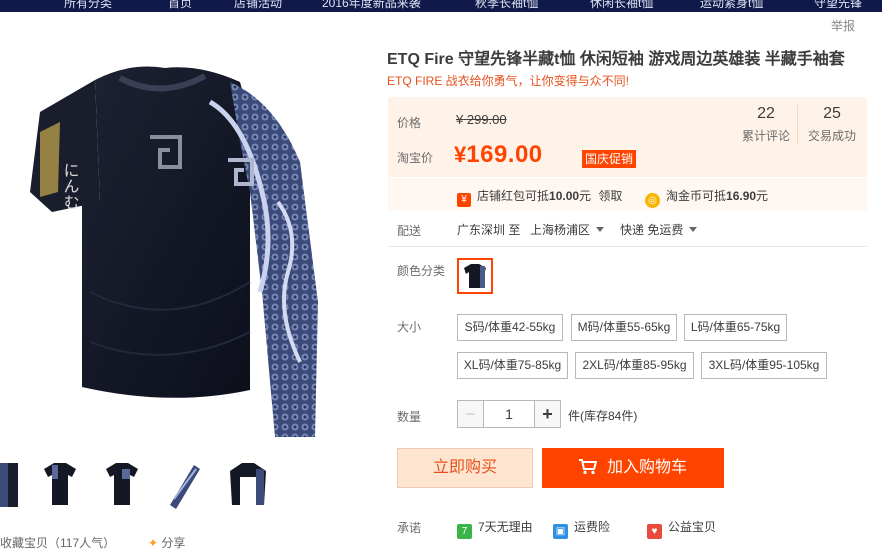 This screenshot has height=551, width=882. Describe the element at coordinates (646, 467) in the screenshot. I see `add-to-cart-label: 加入购物车` at that location.